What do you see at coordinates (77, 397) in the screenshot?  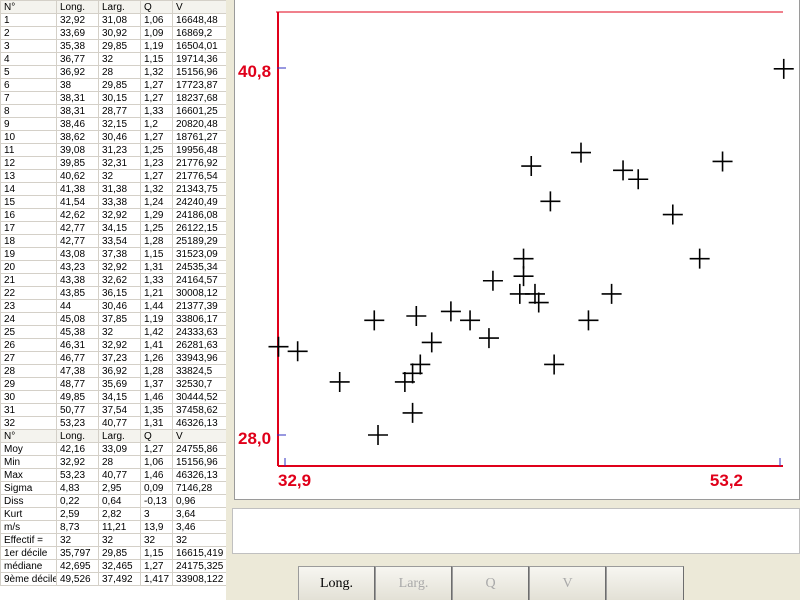 I see `table-cell: 49,85` at bounding box center [77, 397].